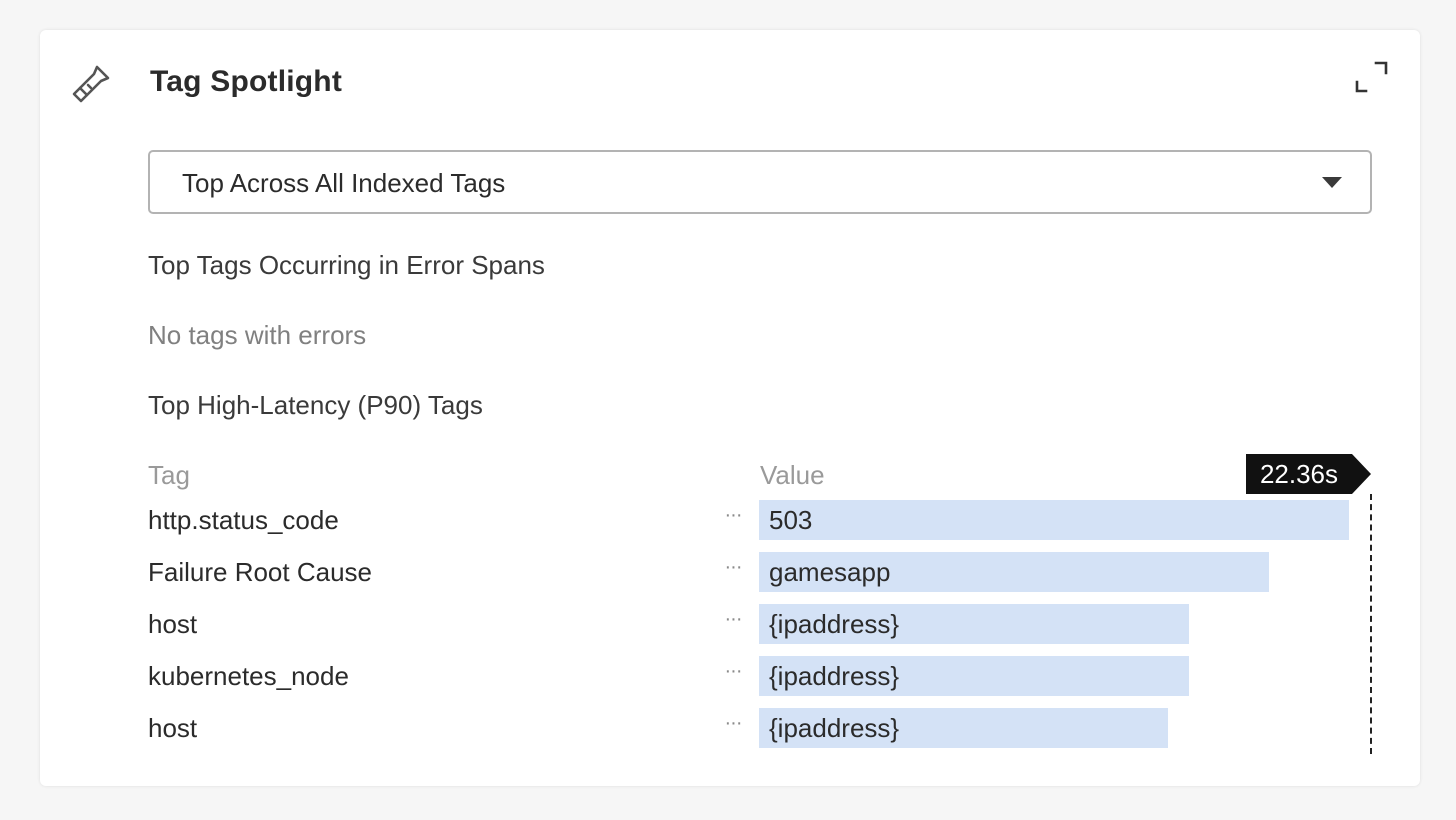  What do you see at coordinates (315, 405) in the screenshot?
I see `latency-tags-title: Top High-Latency (P90) Tags` at bounding box center [315, 405].